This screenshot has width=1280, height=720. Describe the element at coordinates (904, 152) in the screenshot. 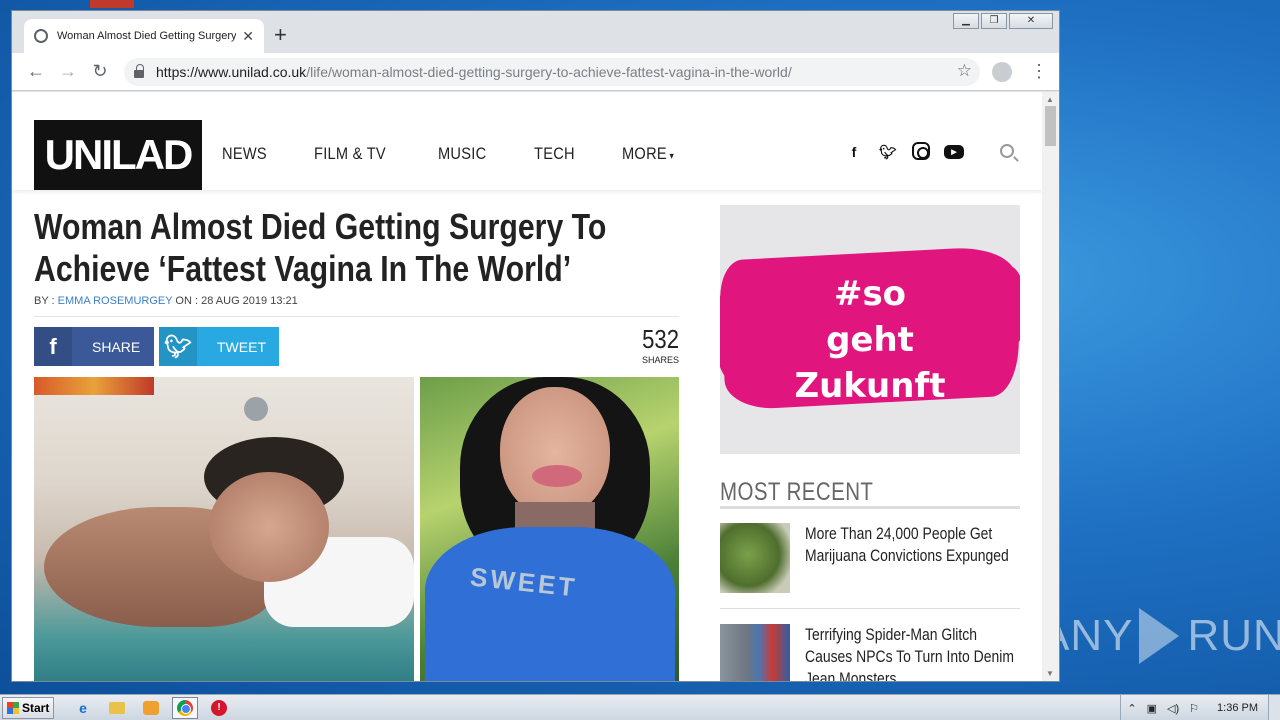

I see `social-links: f 🐦︎ ▶` at that location.